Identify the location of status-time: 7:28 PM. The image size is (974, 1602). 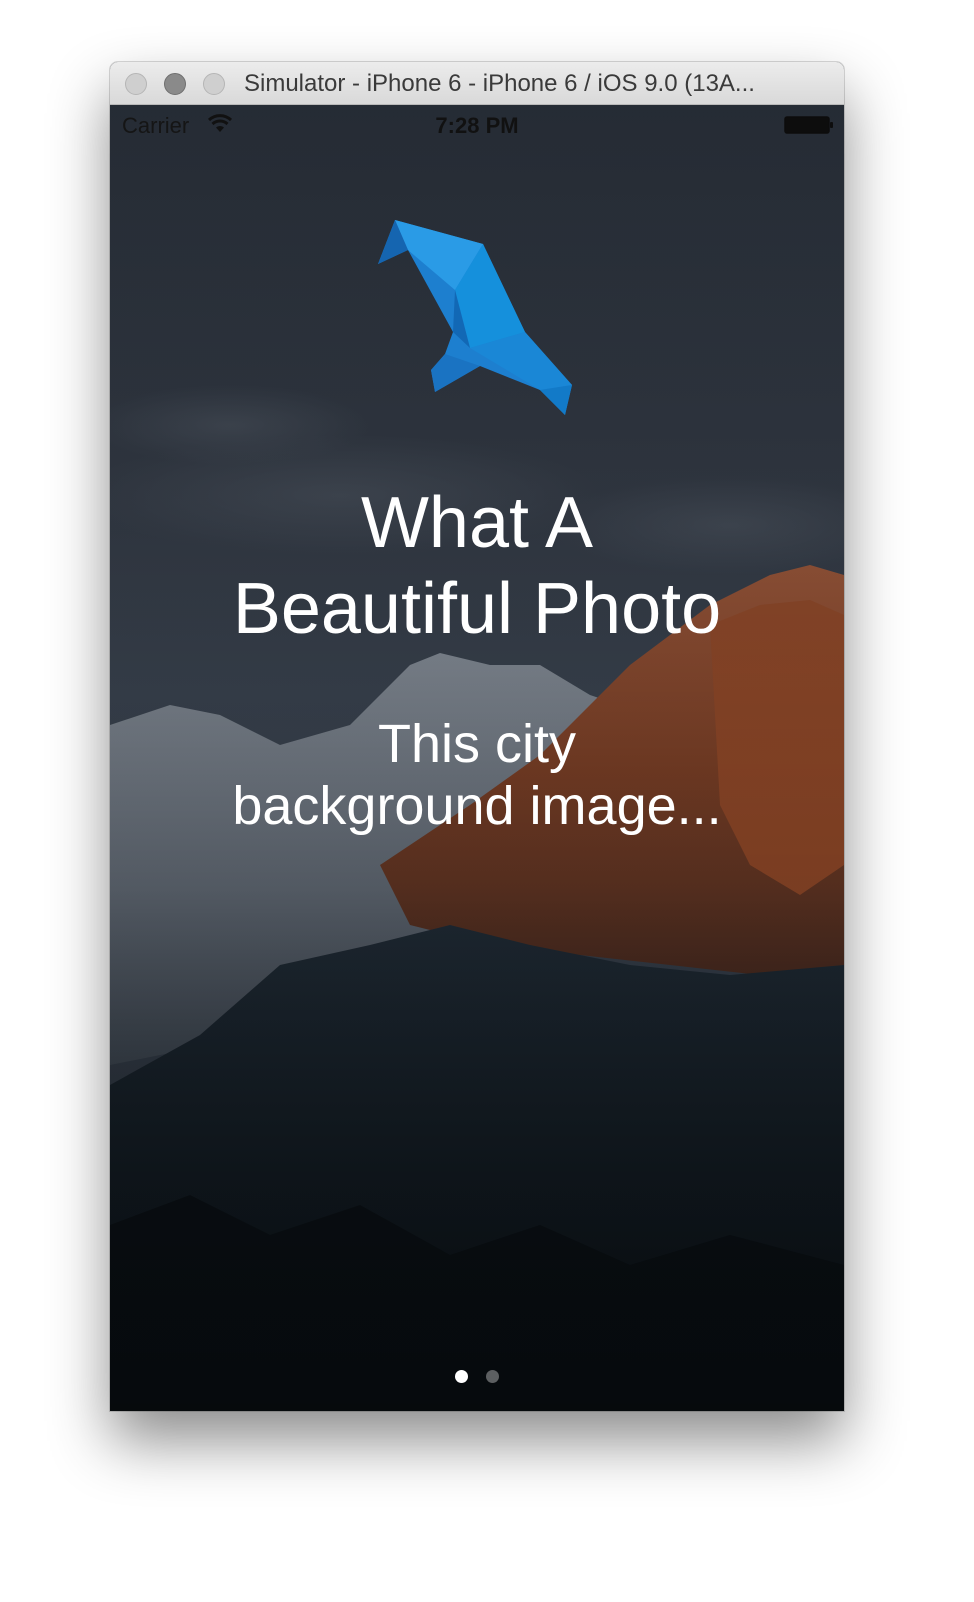
(477, 125).